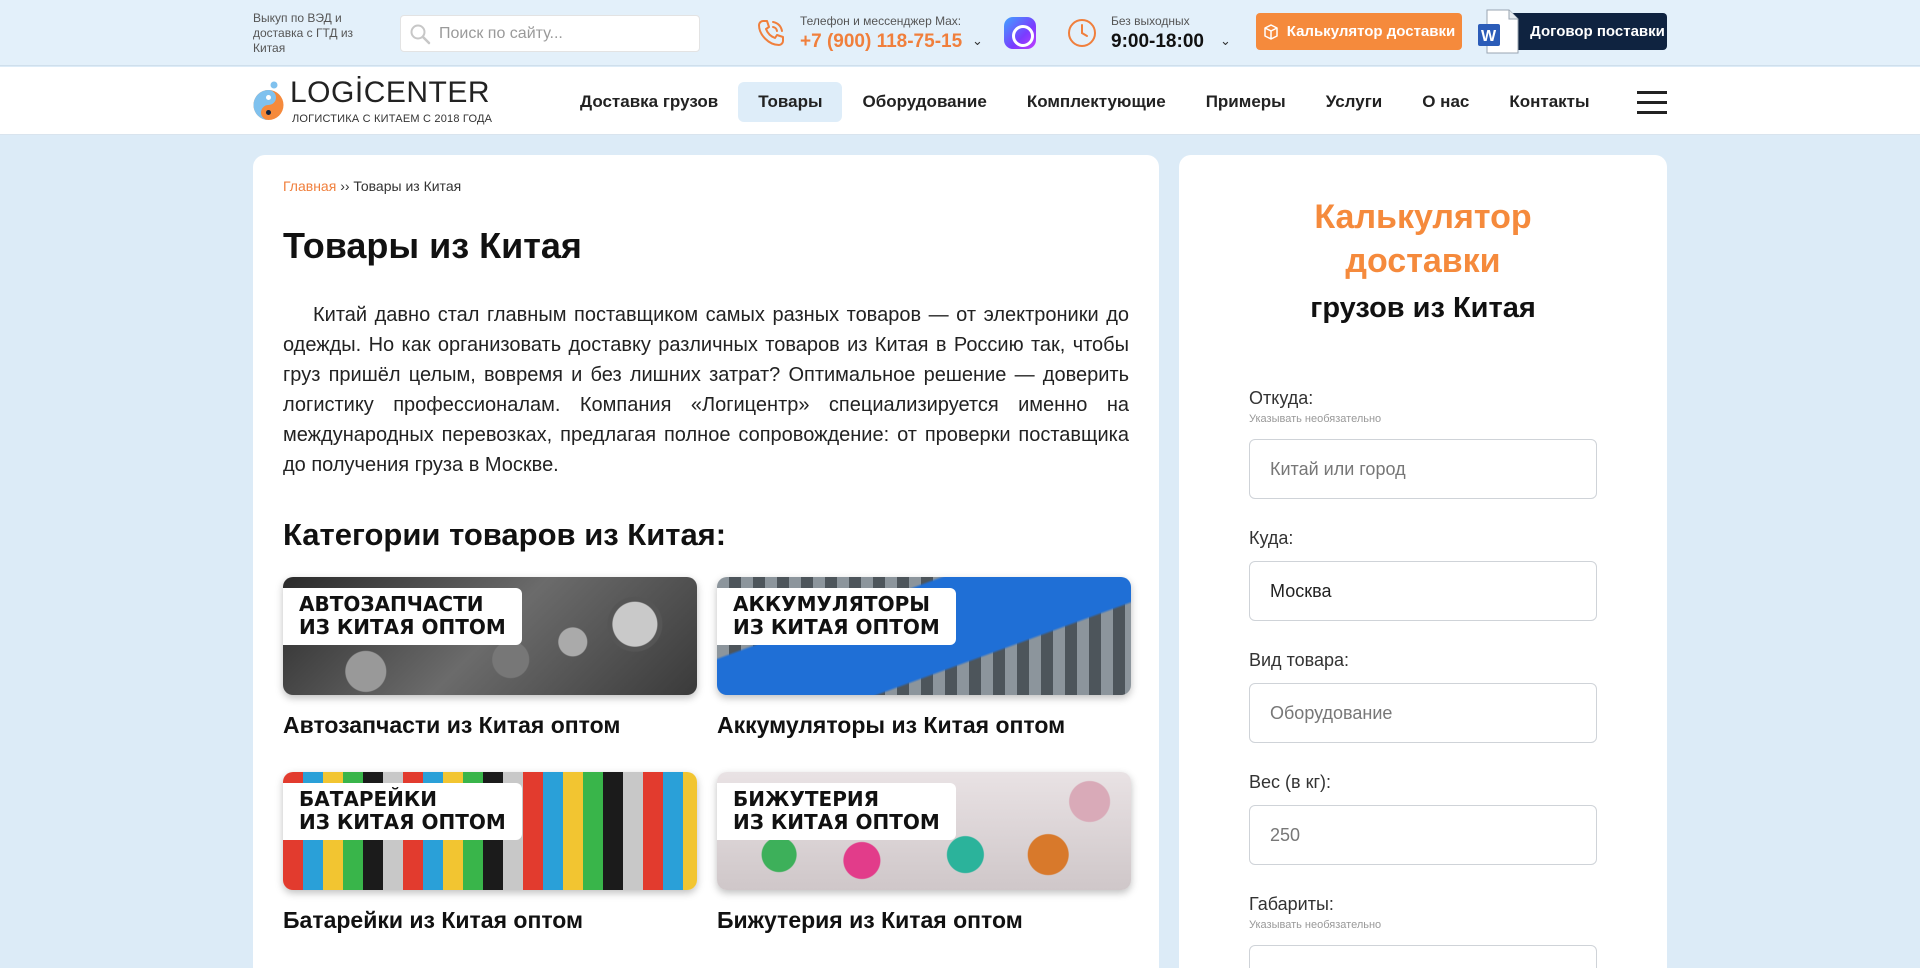 Image resolution: width=1920 pixels, height=968 pixels. I want to click on calculator-title: Калькулятор доставки, so click(1423, 239).